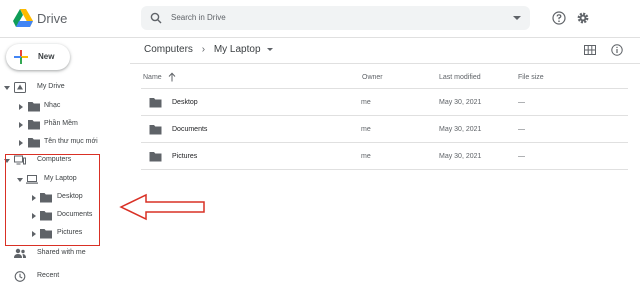 Image resolution: width=640 pixels, height=292 pixels. I want to click on sort-ascending-icon, so click(172, 77).